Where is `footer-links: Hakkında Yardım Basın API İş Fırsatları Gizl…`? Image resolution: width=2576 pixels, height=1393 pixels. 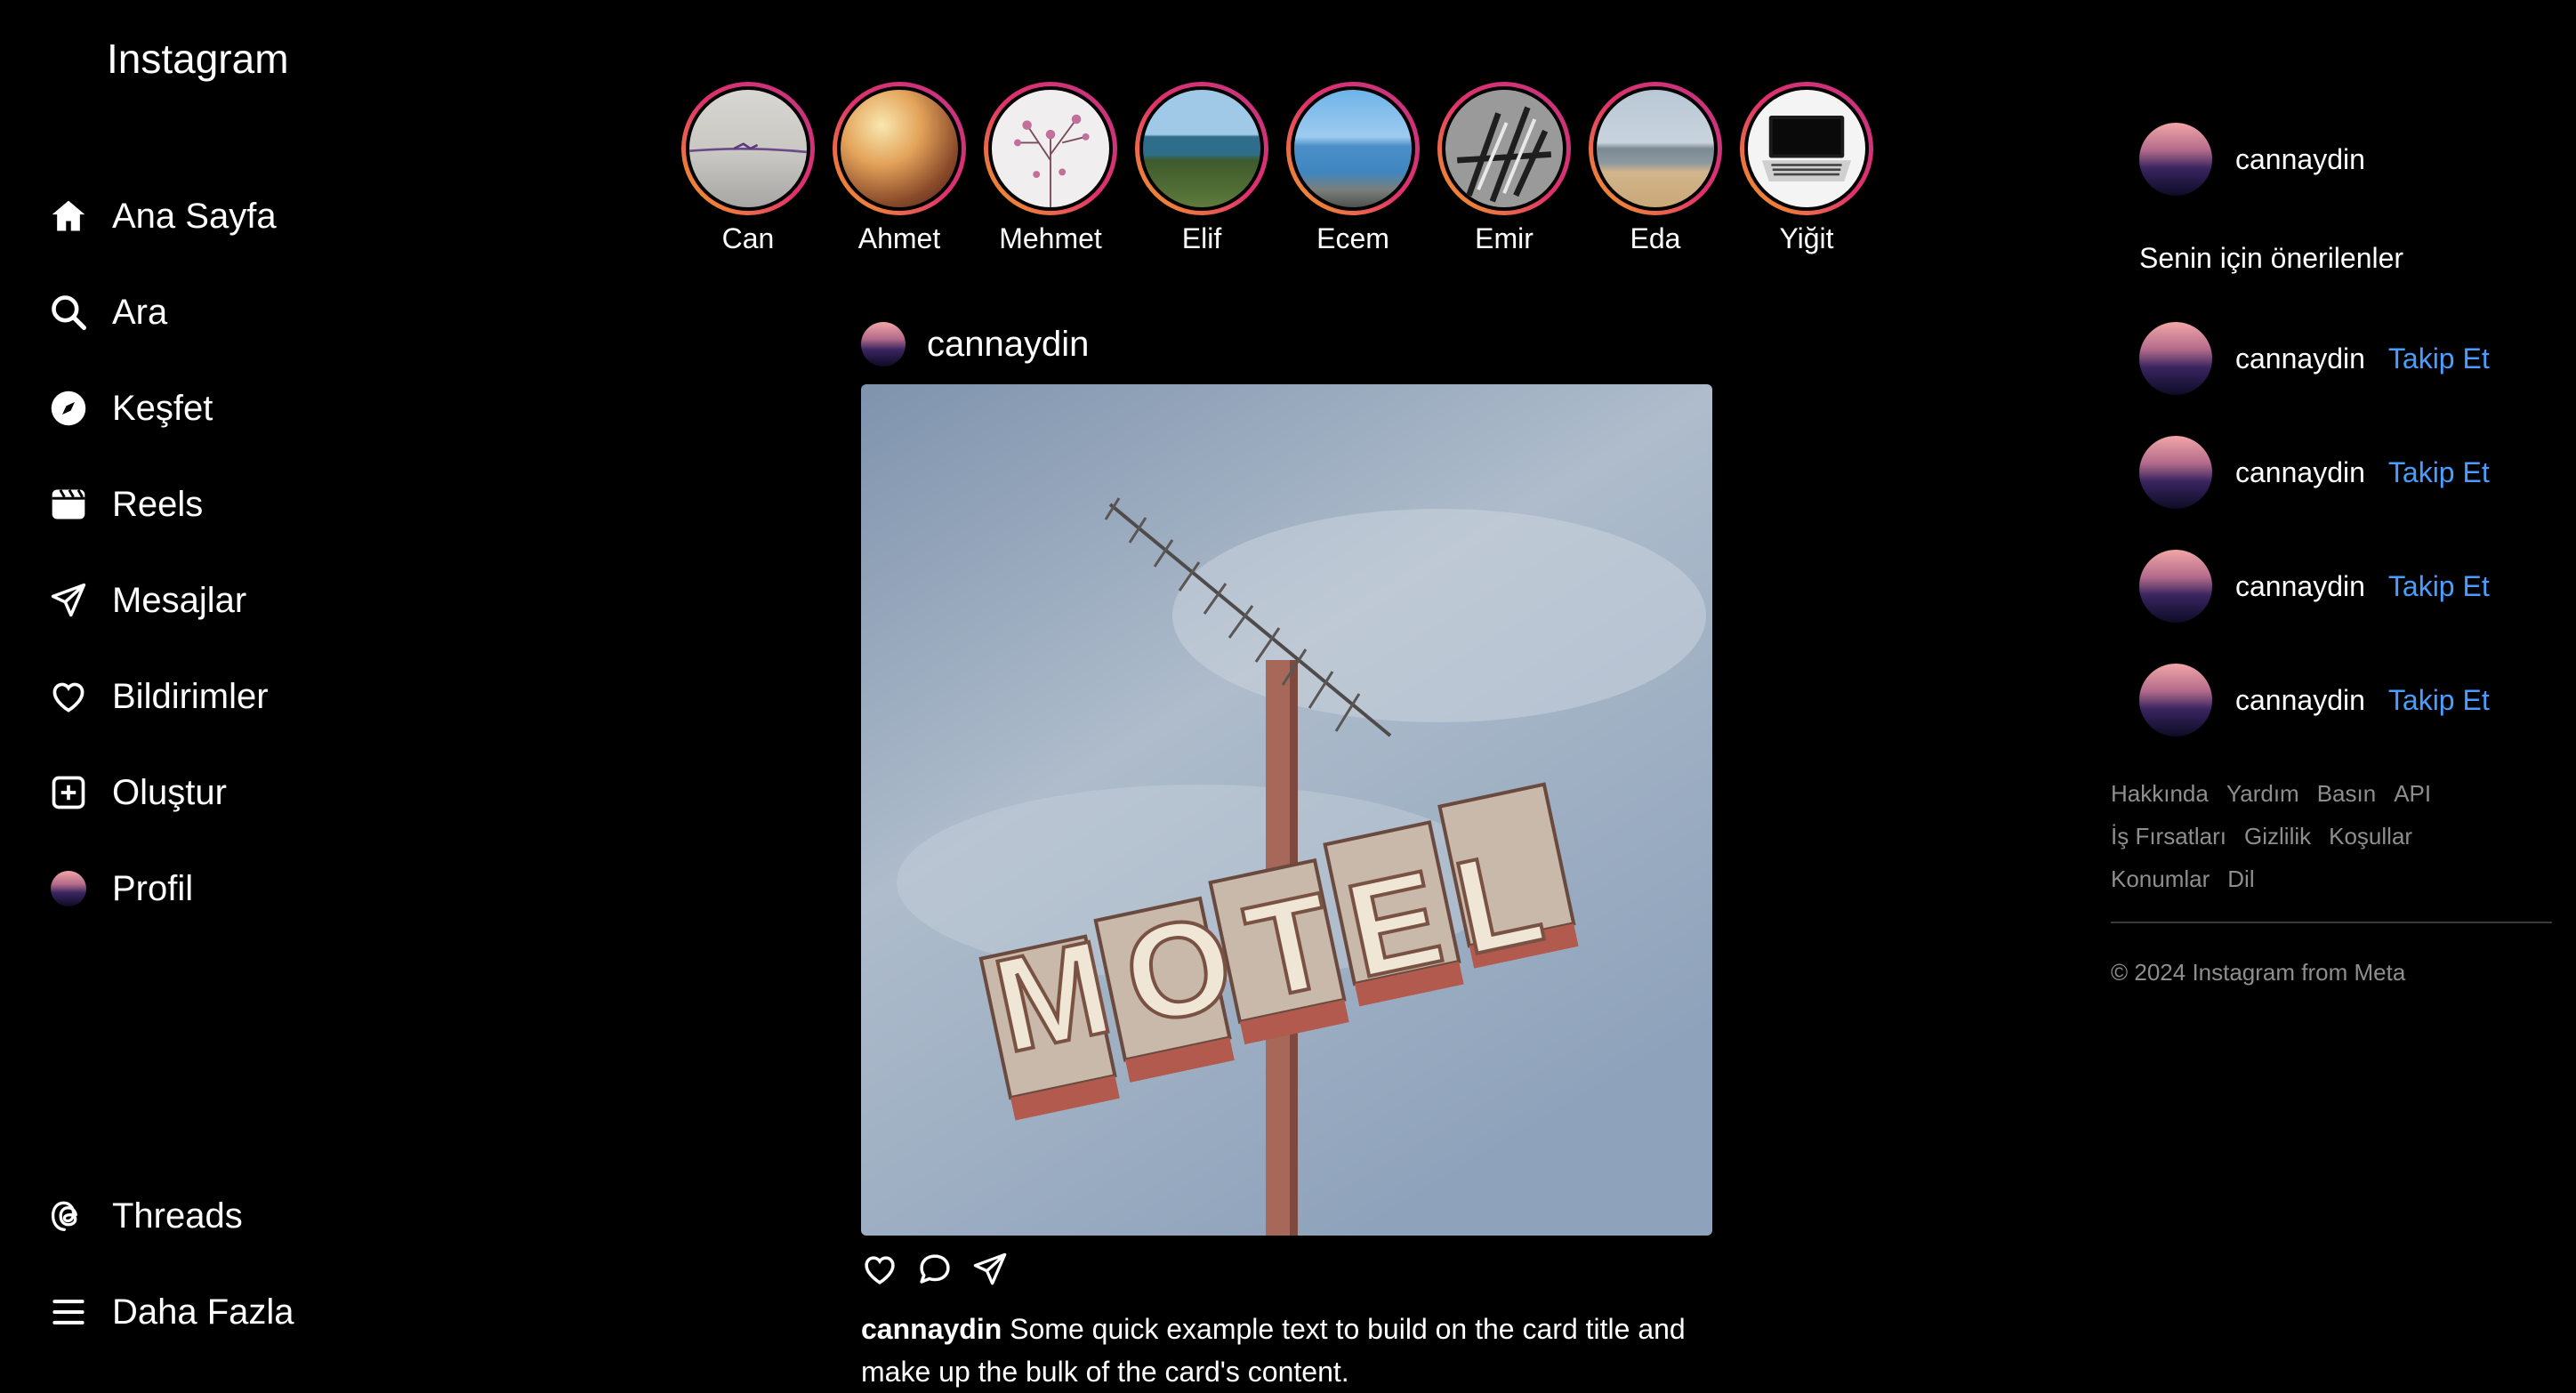 footer-links: Hakkında Yardım Basın API İş Fırsatları Gizl… is located at coordinates (2324, 836).